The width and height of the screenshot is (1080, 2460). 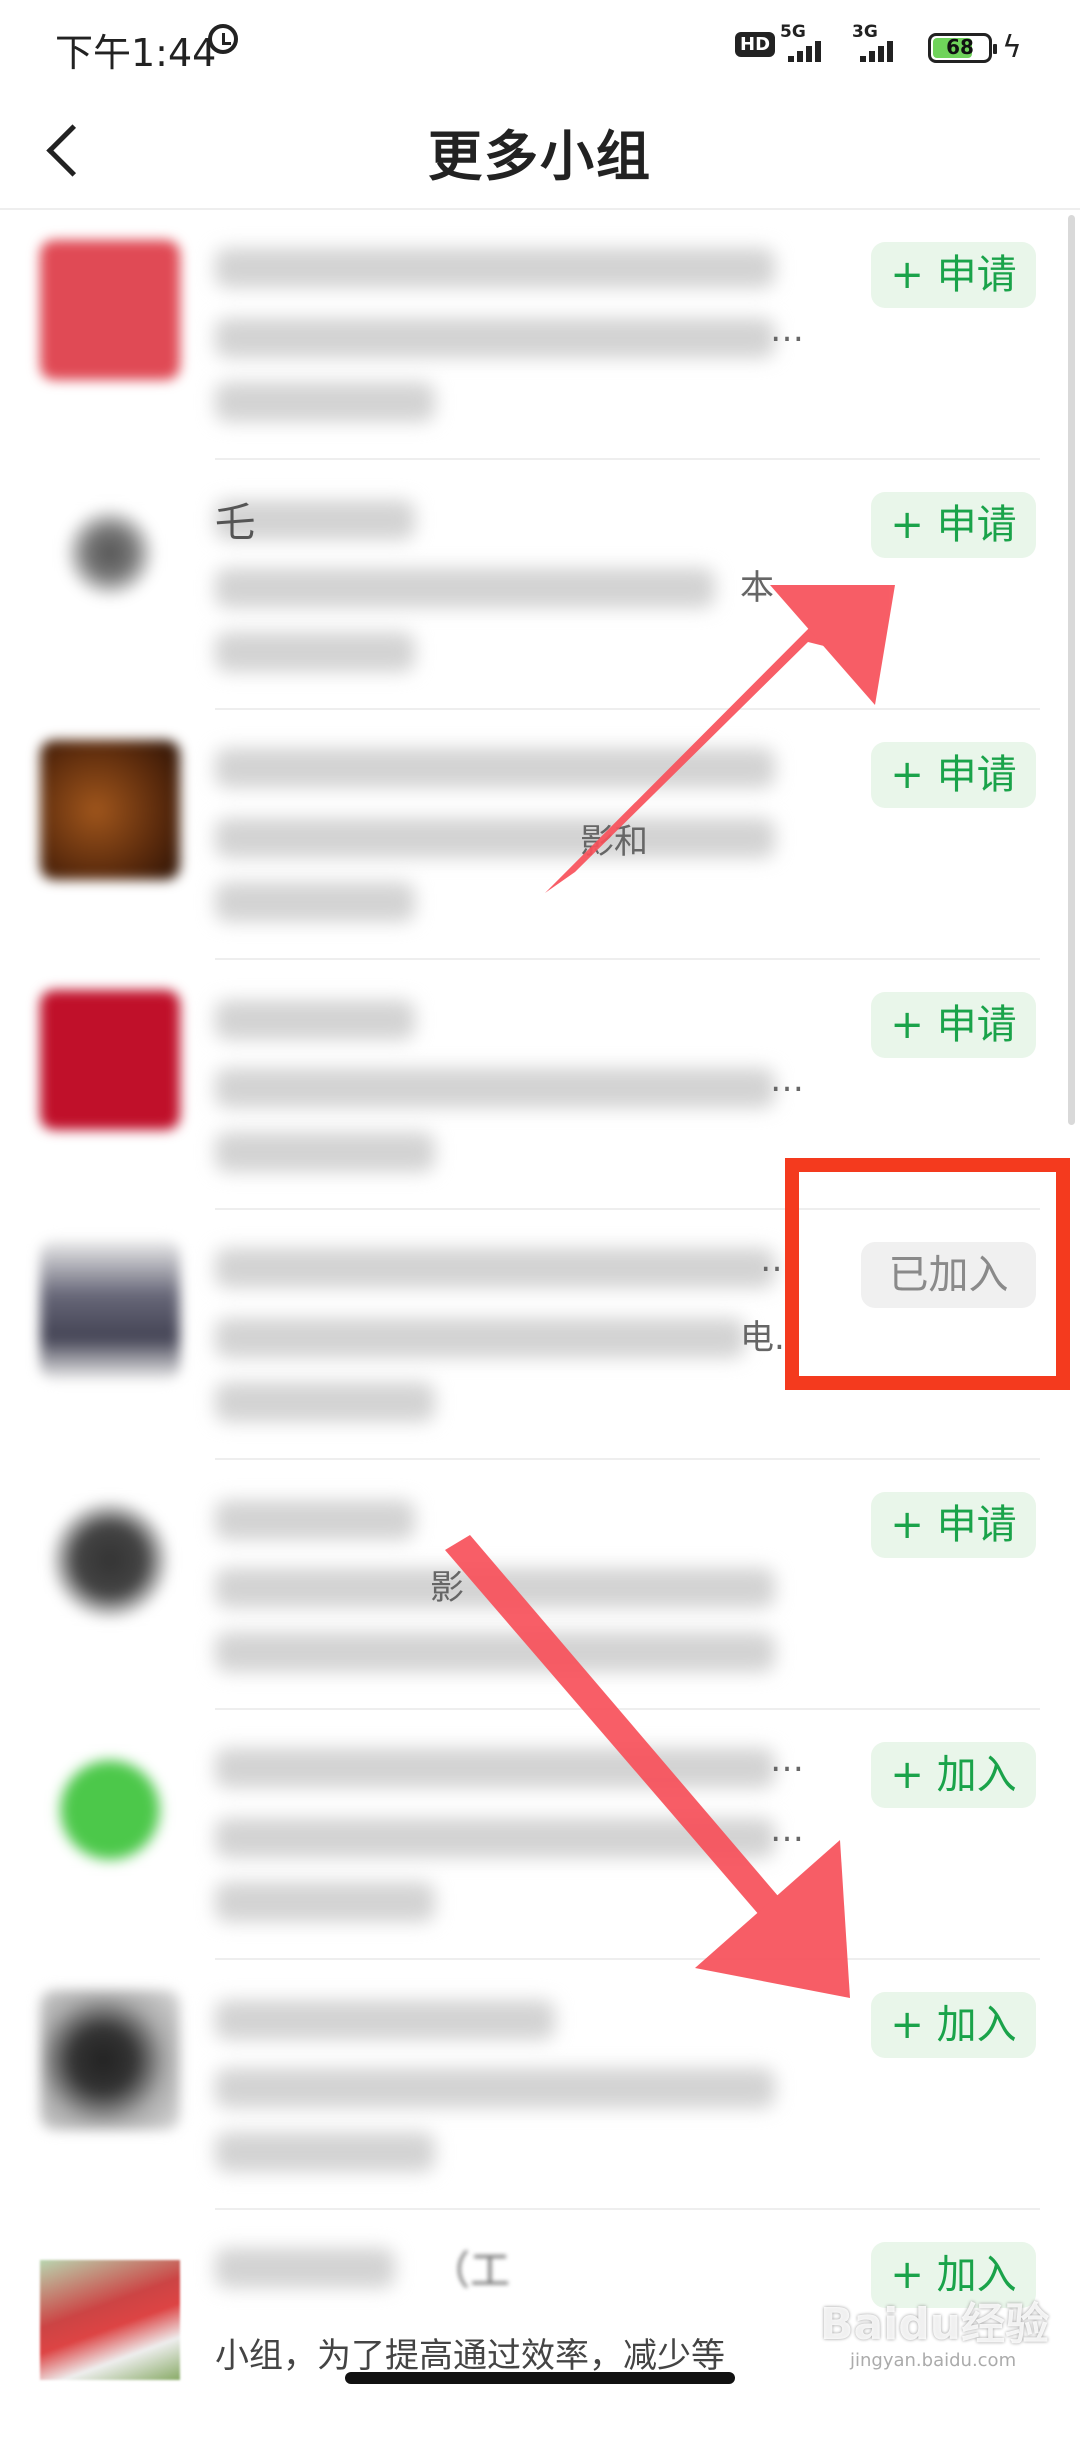 I want to click on watermark-logo: Baidu经验, so click(x=935, y=2324).